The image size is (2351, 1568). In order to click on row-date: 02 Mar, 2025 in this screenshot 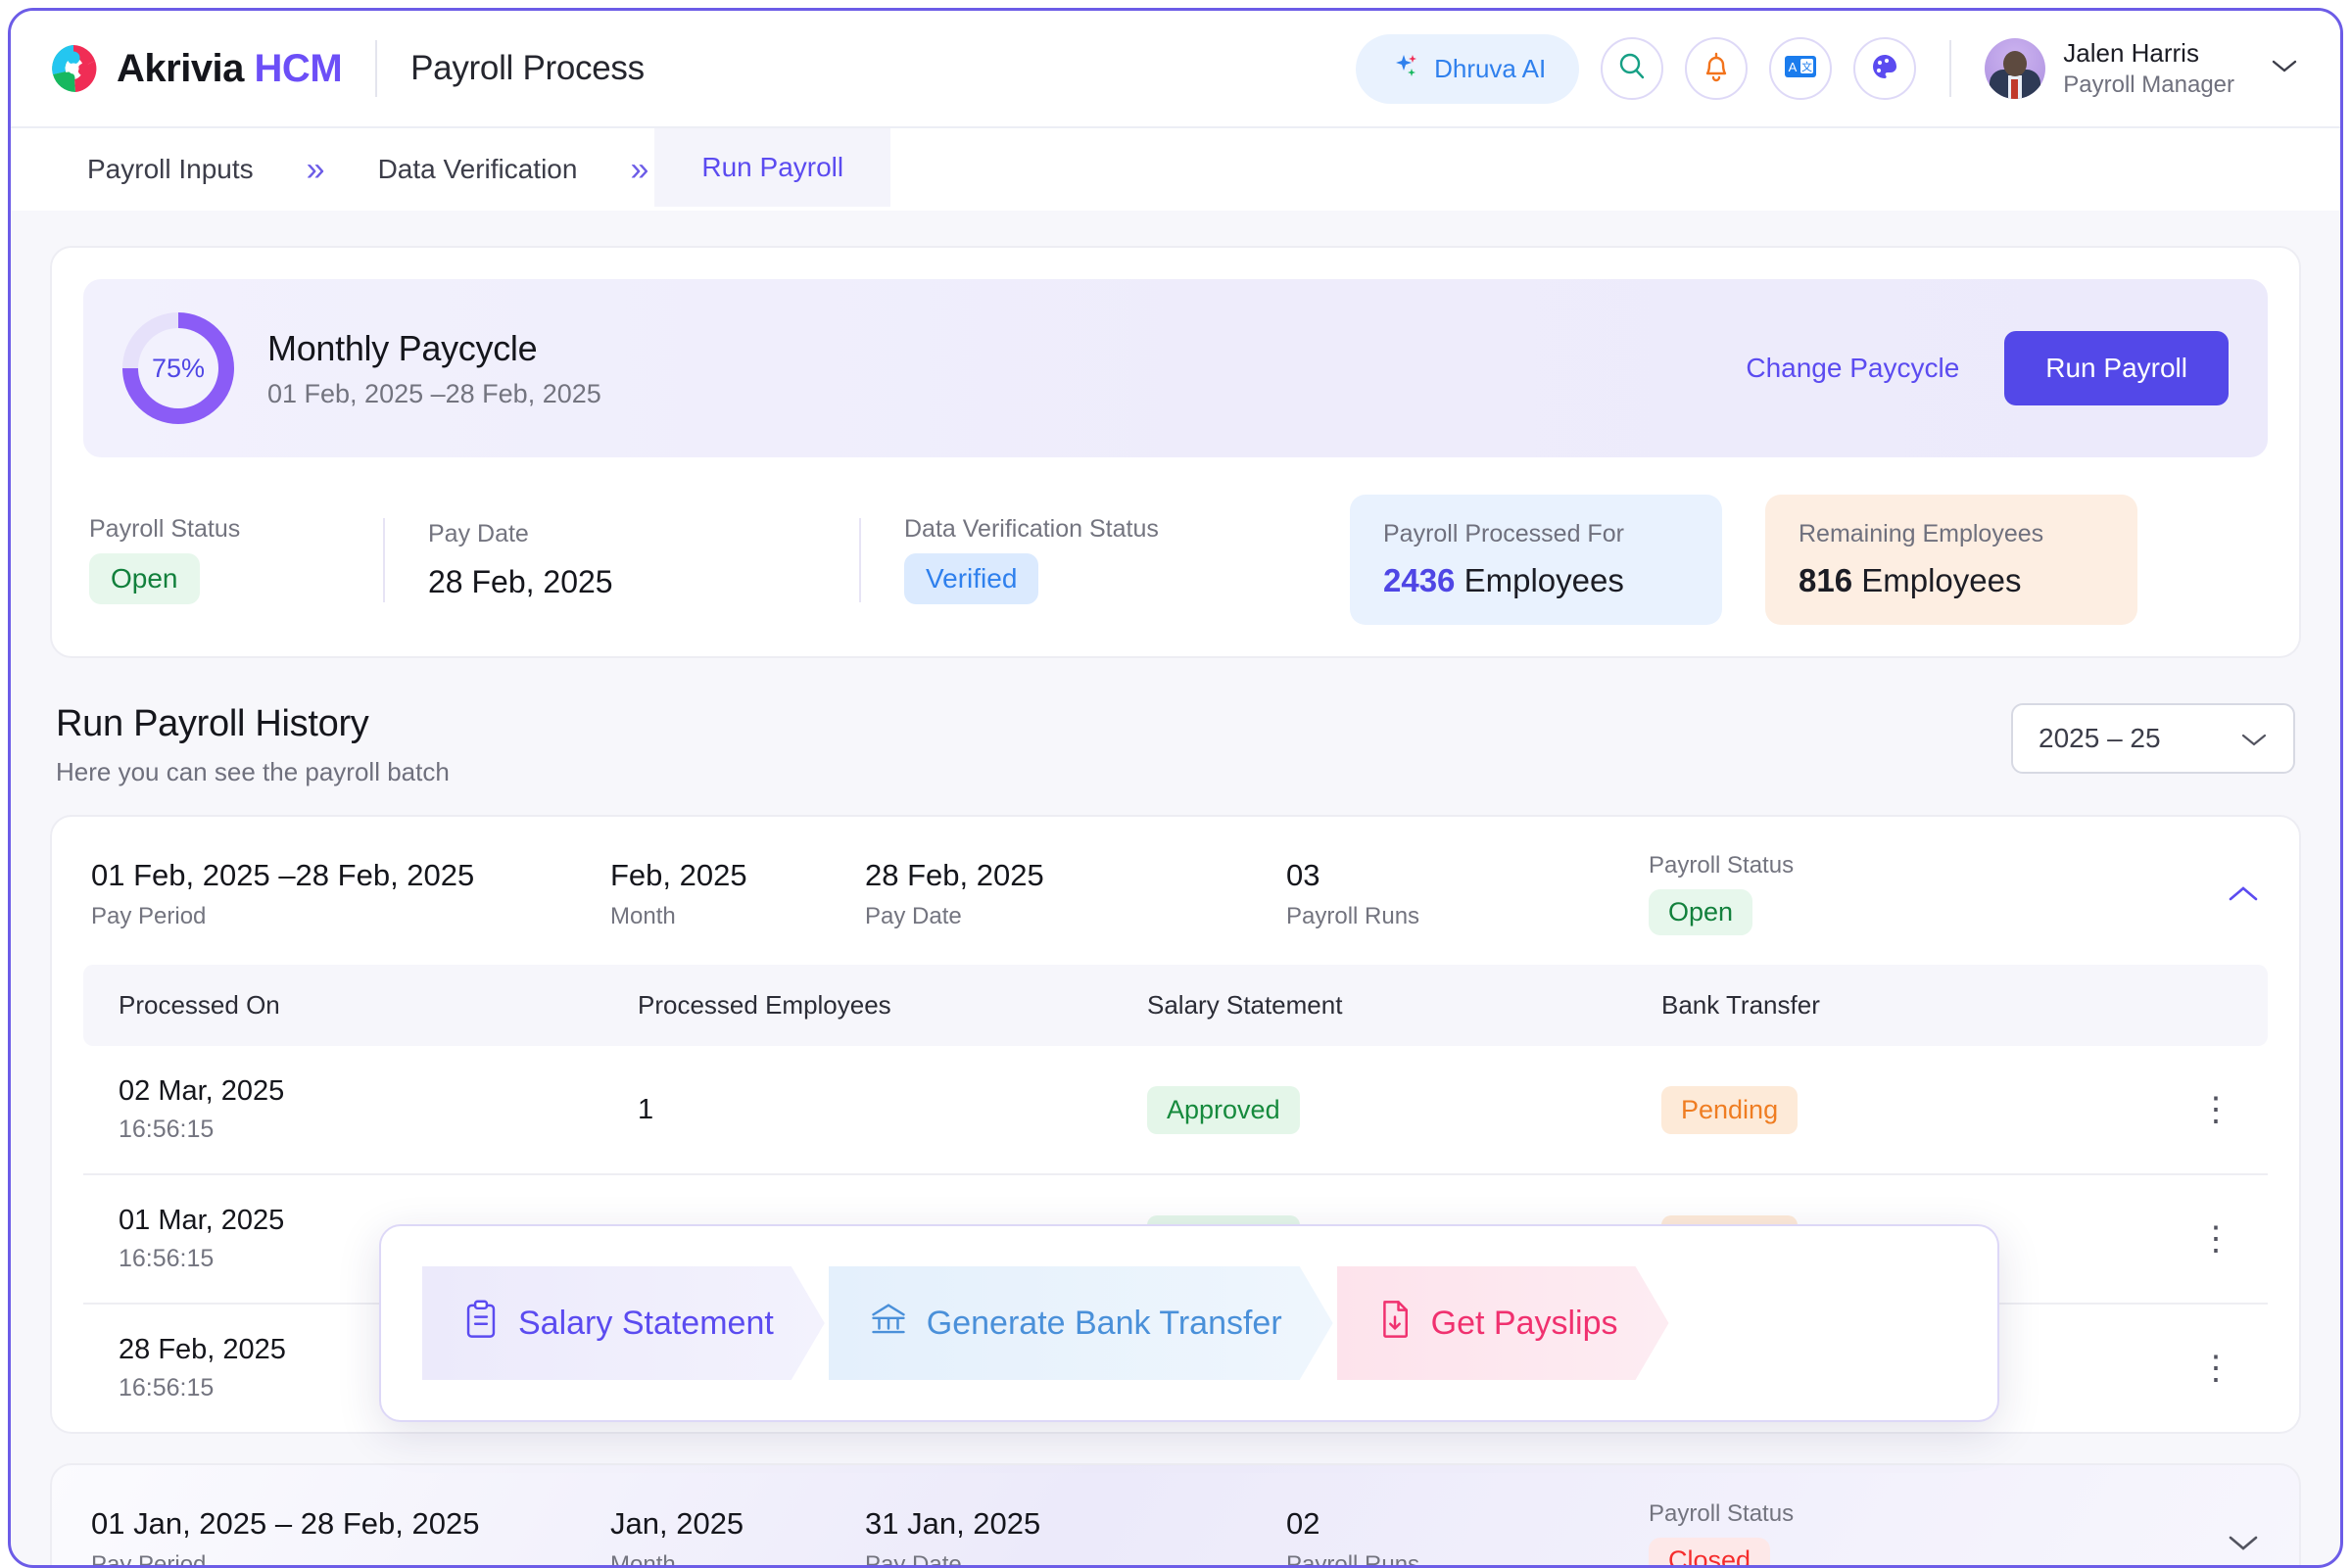, I will do `click(202, 1091)`.